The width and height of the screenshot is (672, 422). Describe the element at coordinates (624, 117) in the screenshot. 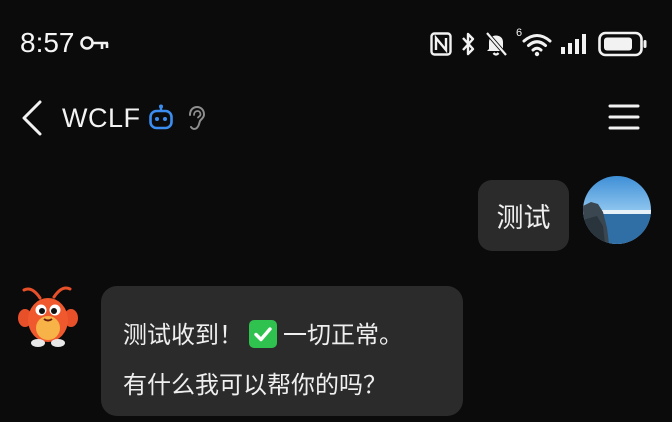

I see `menu-icon` at that location.